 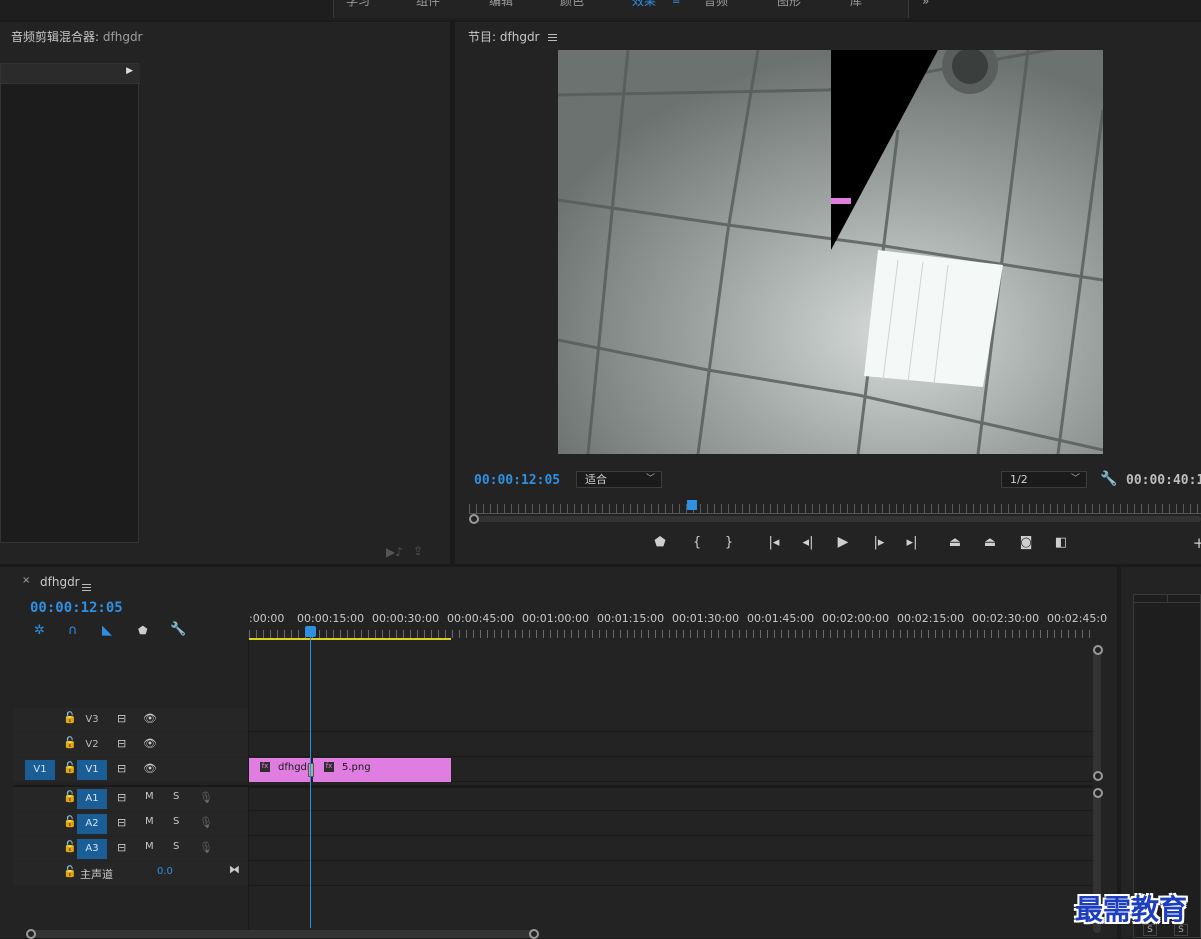 I want to click on fit-dropdown: 适合 ﹀, so click(x=619, y=479).